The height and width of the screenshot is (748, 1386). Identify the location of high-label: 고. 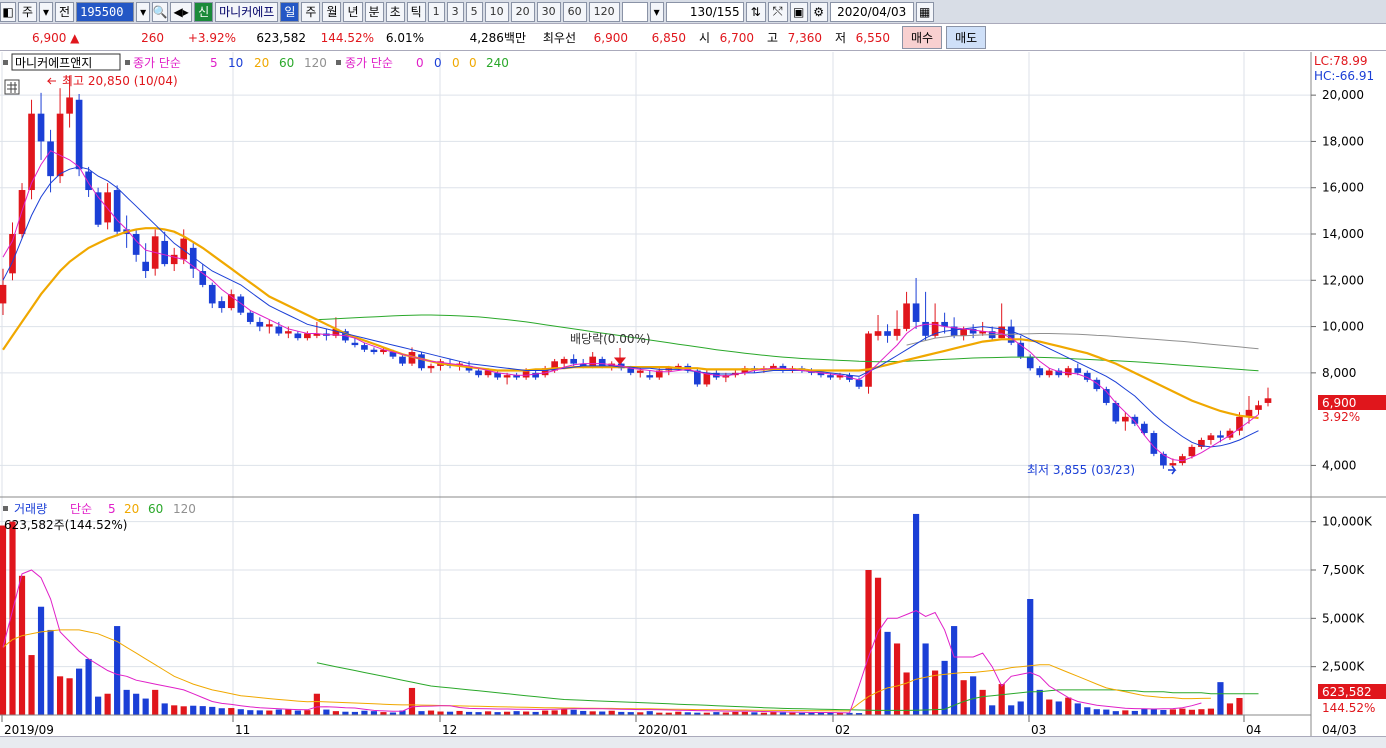
(772, 38).